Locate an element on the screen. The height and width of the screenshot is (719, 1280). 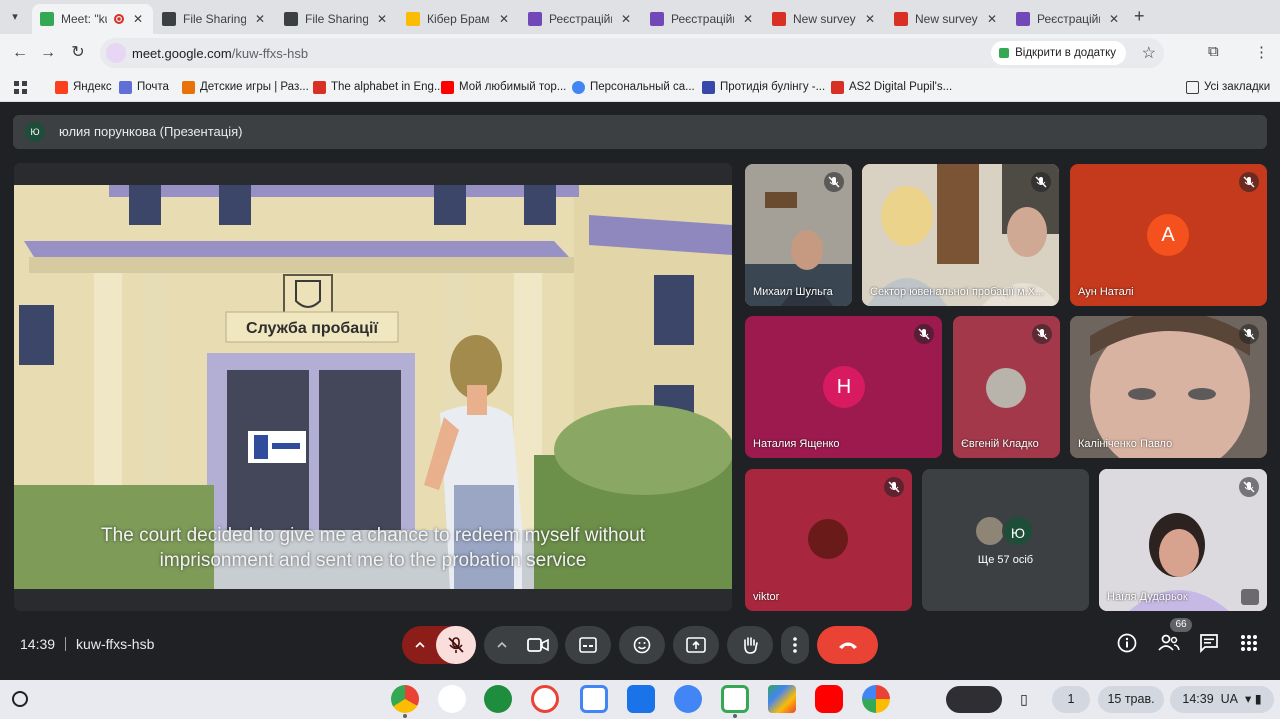
tab-file-sharing-1: File Sharing a ✕ is located at coordinates (214, 19).